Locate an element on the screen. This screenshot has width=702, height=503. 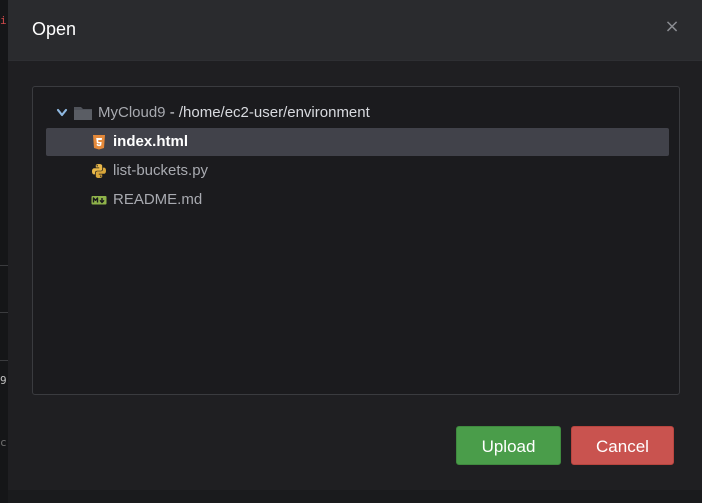
tree-file-item: index.html is located at coordinates (357, 142).